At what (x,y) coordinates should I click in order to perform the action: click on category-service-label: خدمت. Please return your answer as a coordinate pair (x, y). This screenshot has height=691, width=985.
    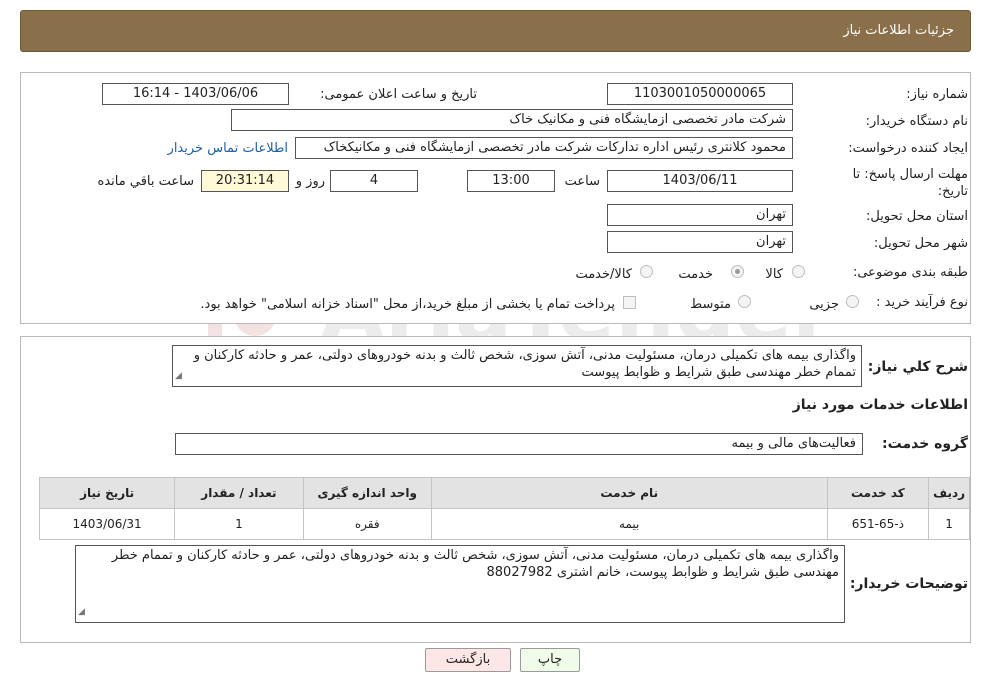
    Looking at the image, I should click on (695, 274).